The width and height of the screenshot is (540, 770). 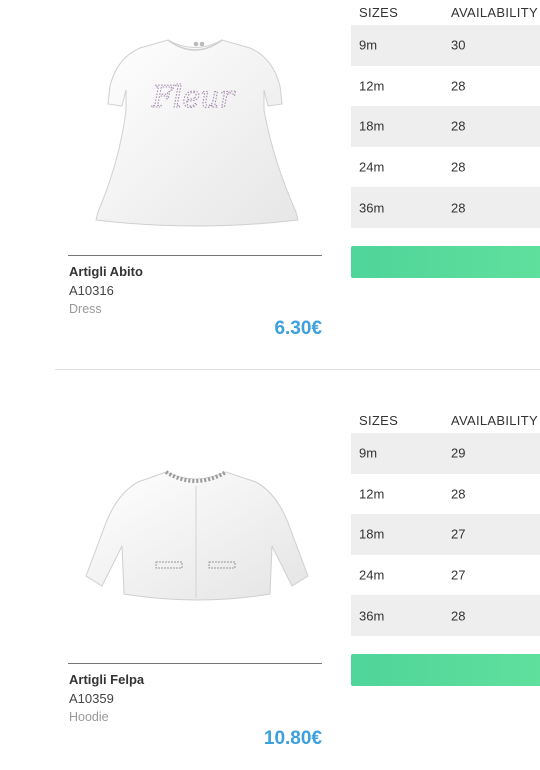 What do you see at coordinates (445, 167) in the screenshot?
I see `table-row: 24m 28` at bounding box center [445, 167].